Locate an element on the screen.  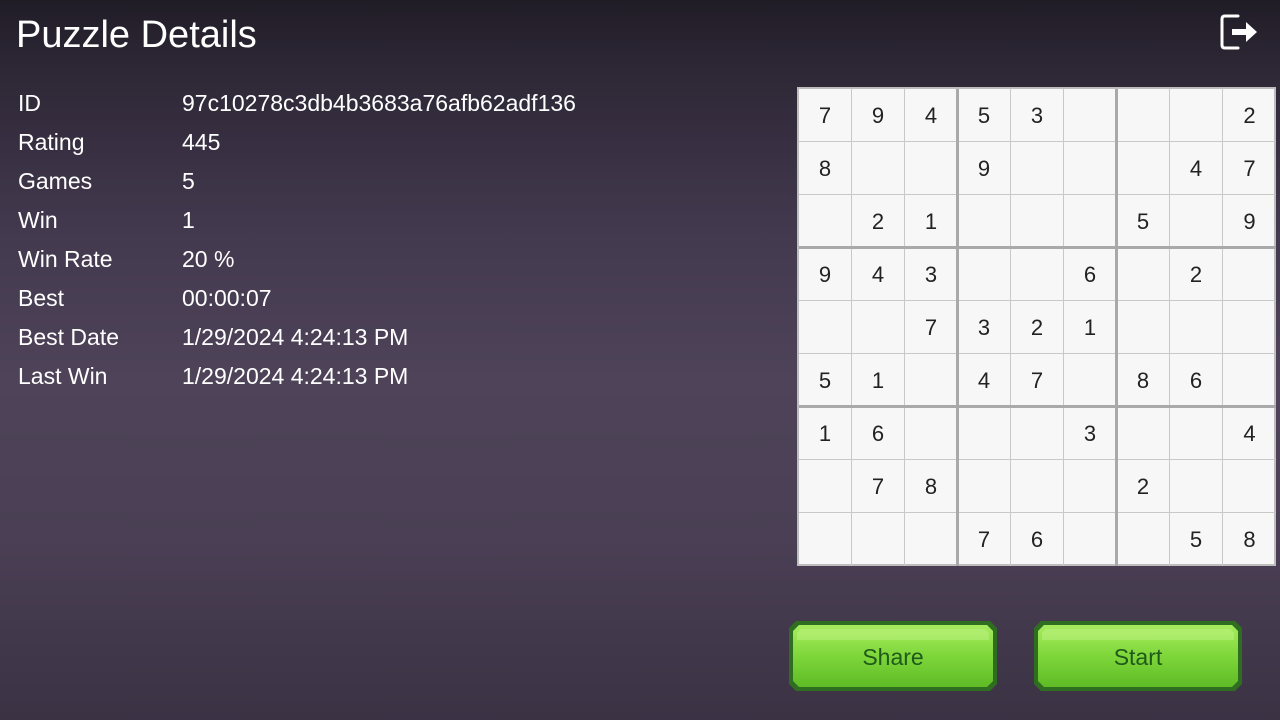
sudoku-cell-r9-c2 is located at coordinates (878, 539).